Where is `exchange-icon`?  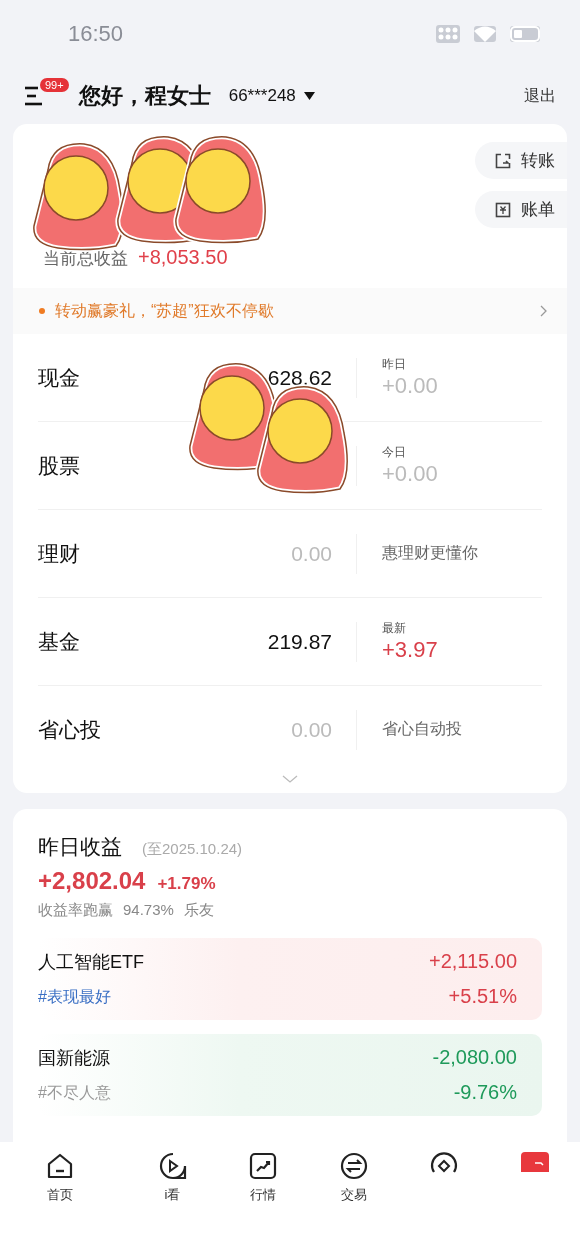
exchange-icon is located at coordinates (353, 1166).